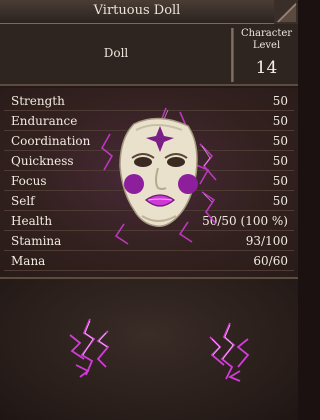 The image size is (320, 420). Describe the element at coordinates (149, 101) in the screenshot. I see `stat-row-strength: Strength 50` at that location.